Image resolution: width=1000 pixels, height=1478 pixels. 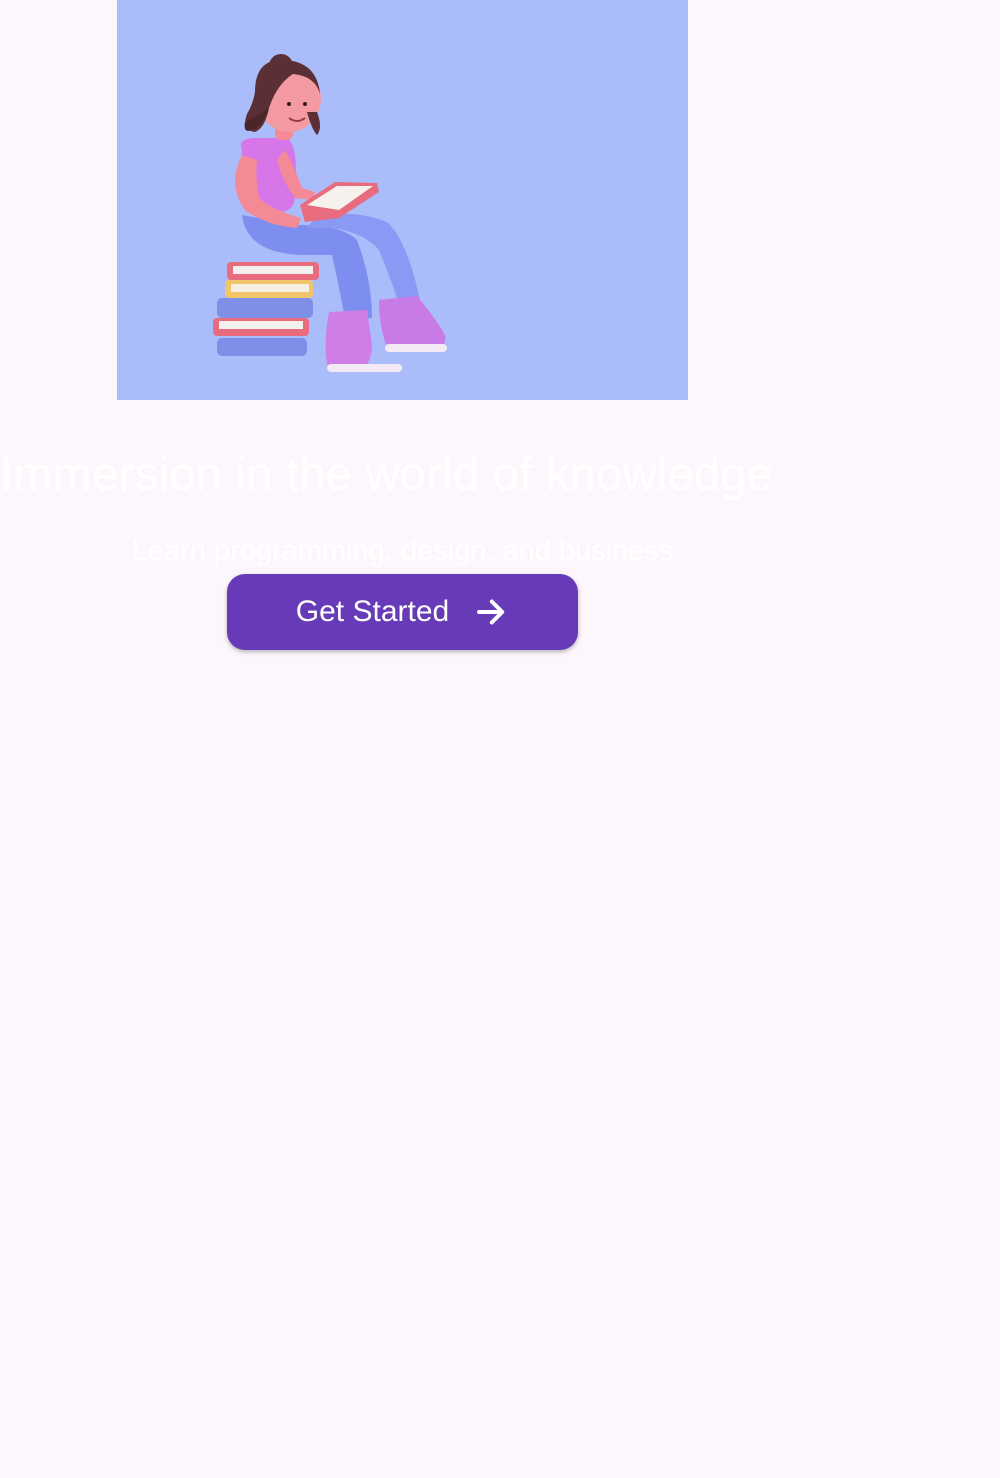 I want to click on headline: Immersion in the world of knowledge, so click(x=387, y=473).